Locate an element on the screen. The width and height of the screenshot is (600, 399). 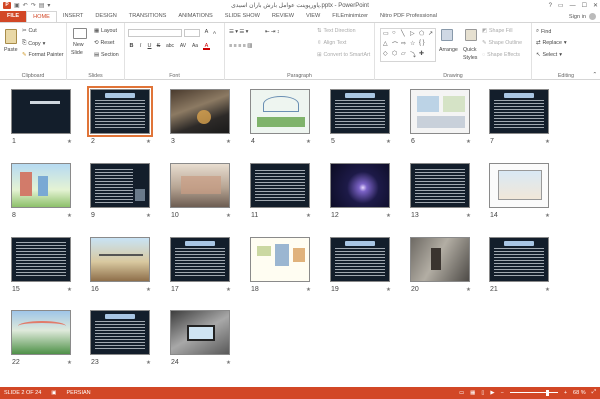
zoom-level: 68 % is located at coordinates (579, 393).